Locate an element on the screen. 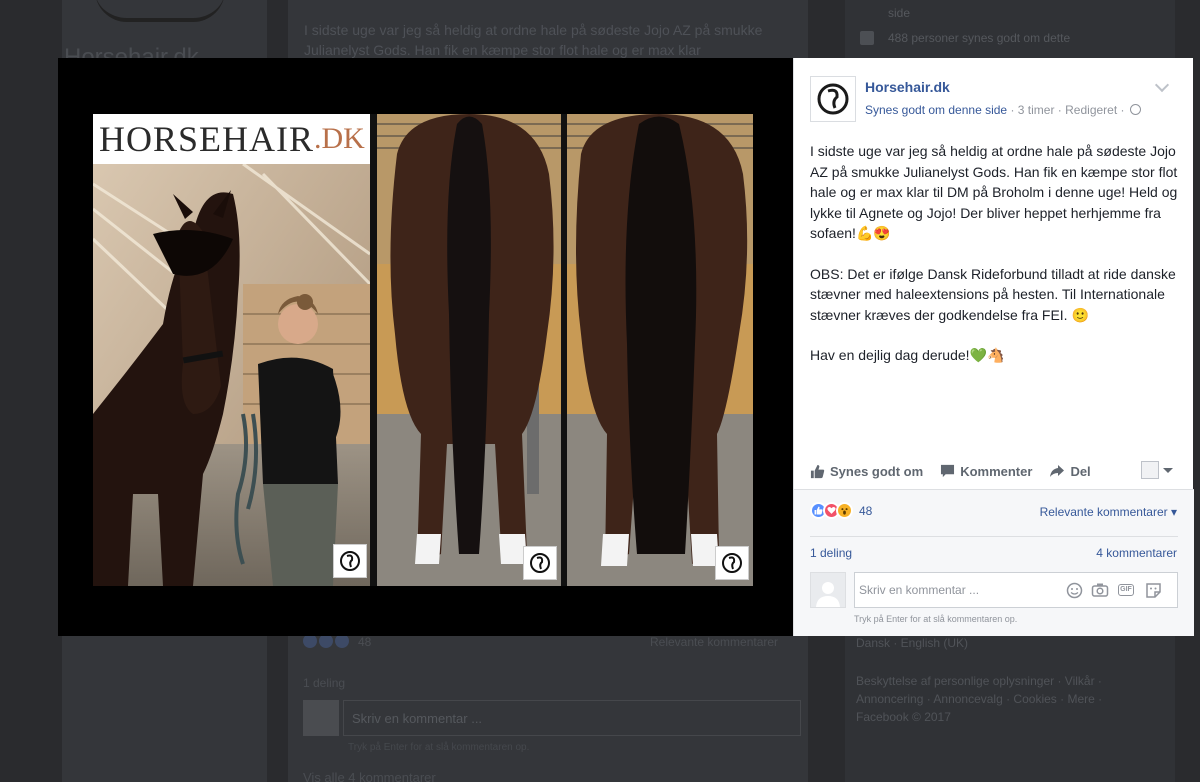 This screenshot has width=1200, height=782. post-paragraph: Hav en dejlig dag derude!💚🐴 is located at coordinates (995, 355).